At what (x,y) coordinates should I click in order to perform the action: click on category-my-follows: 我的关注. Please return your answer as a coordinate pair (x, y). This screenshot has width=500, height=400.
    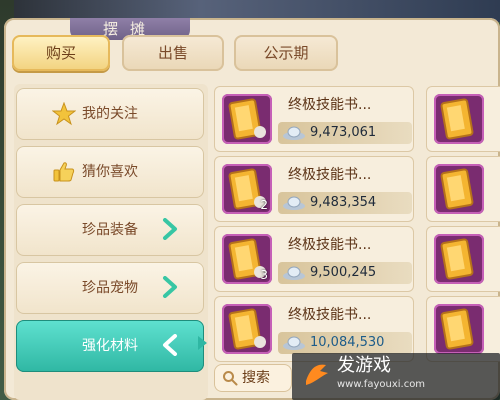
    Looking at the image, I should click on (110, 114).